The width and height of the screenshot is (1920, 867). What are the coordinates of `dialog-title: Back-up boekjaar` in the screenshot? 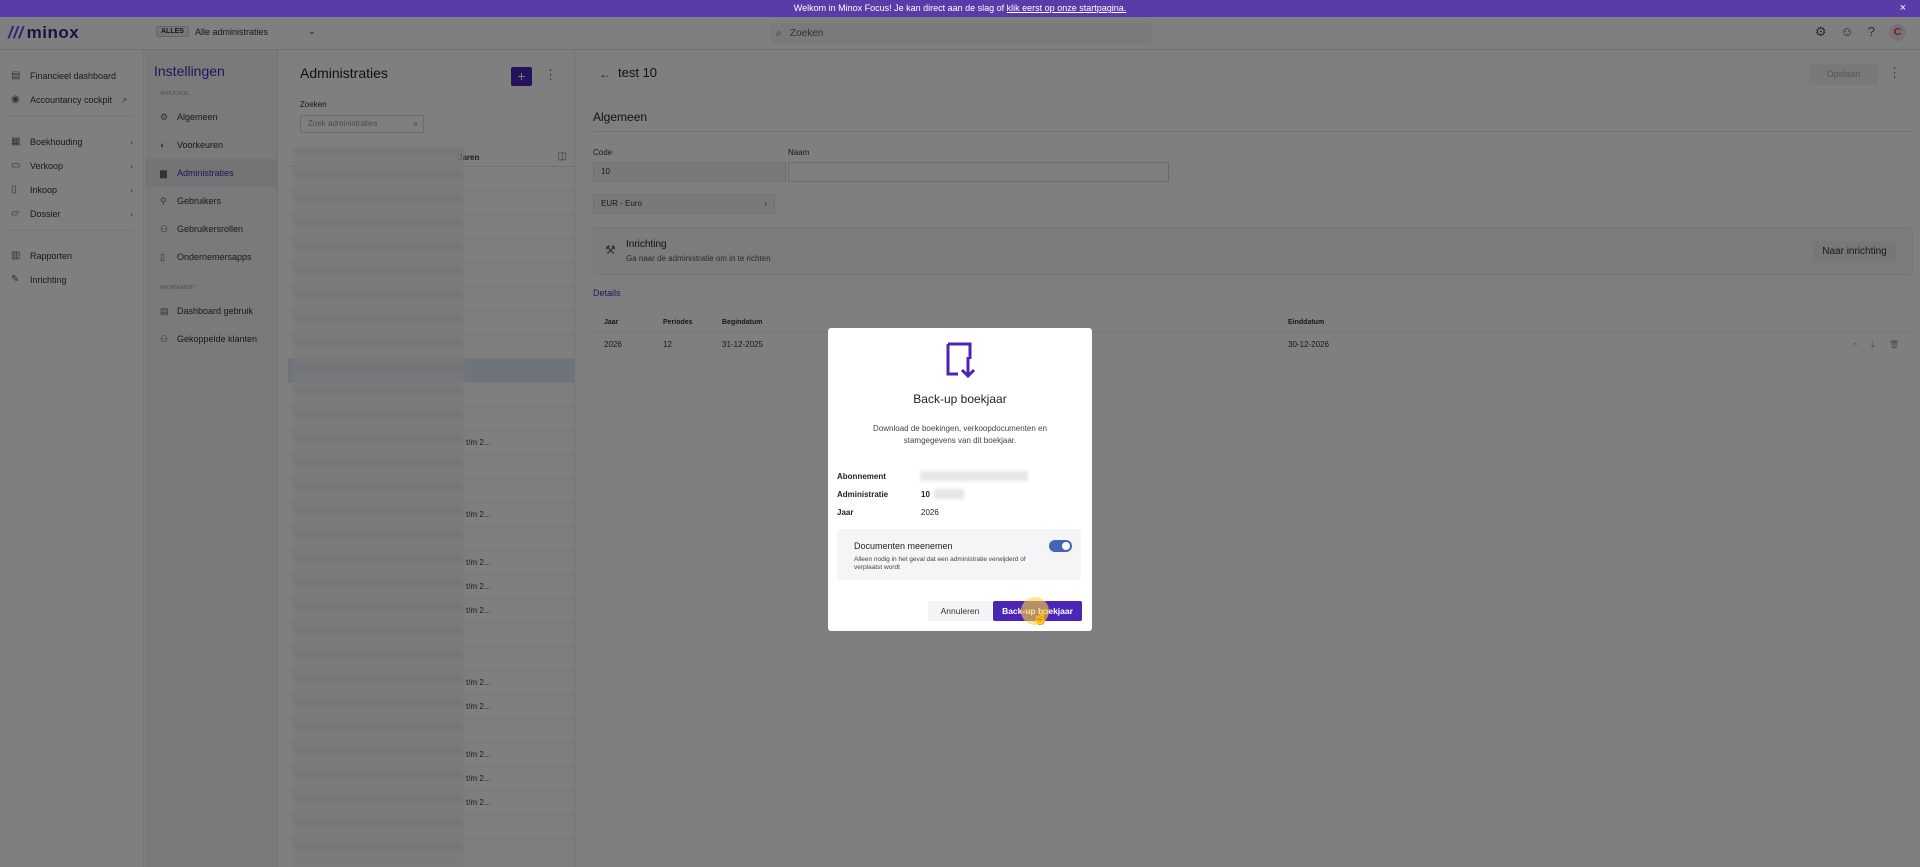 It's located at (960, 399).